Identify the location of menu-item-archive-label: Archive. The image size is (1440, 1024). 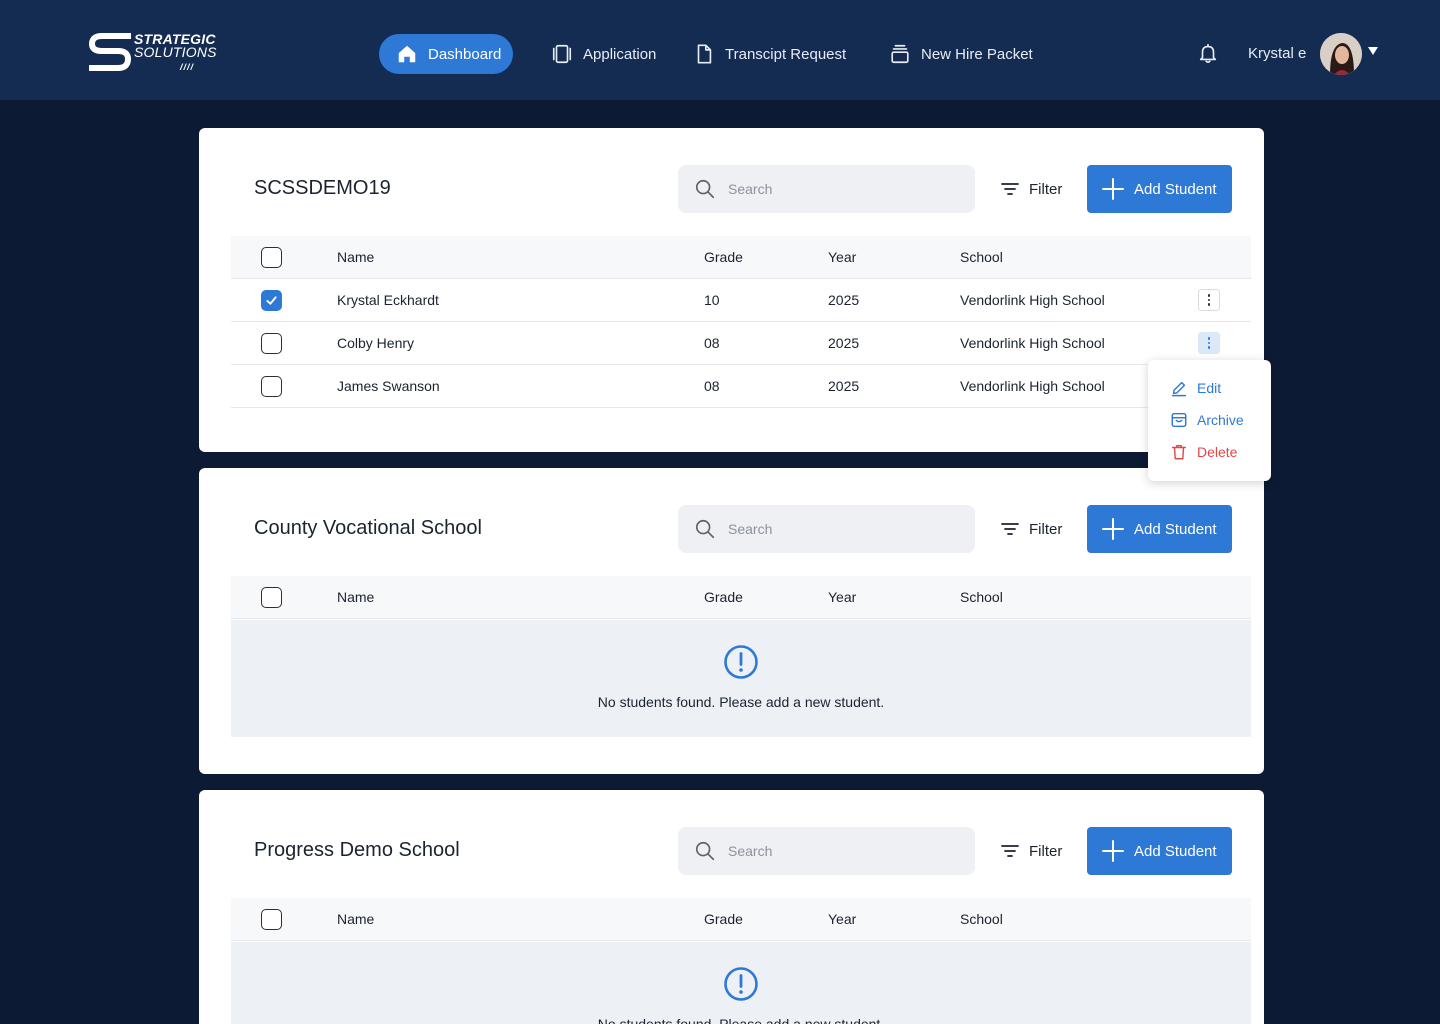
(1220, 420).